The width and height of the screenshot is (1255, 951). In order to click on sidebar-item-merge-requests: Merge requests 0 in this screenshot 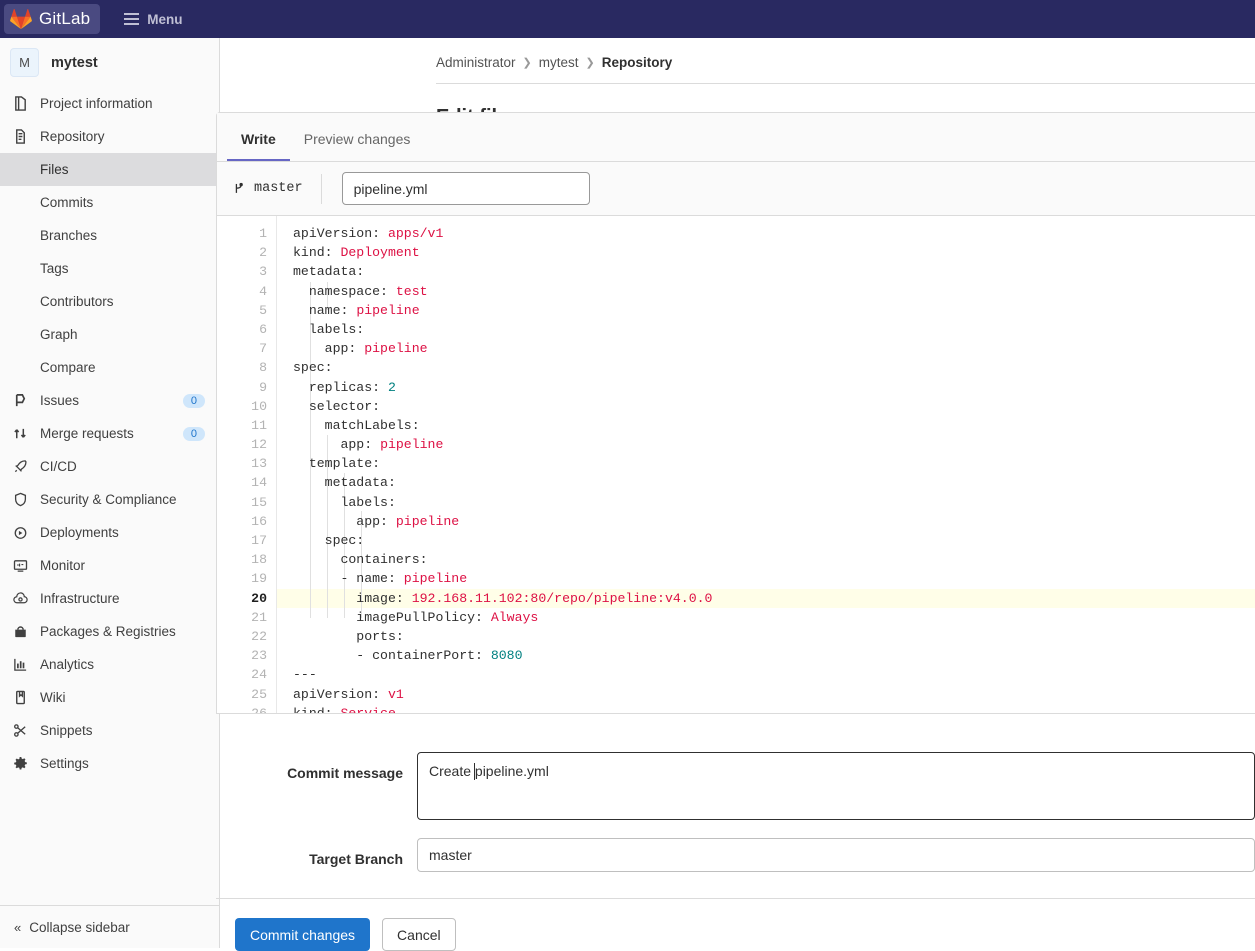, I will do `click(109, 433)`.